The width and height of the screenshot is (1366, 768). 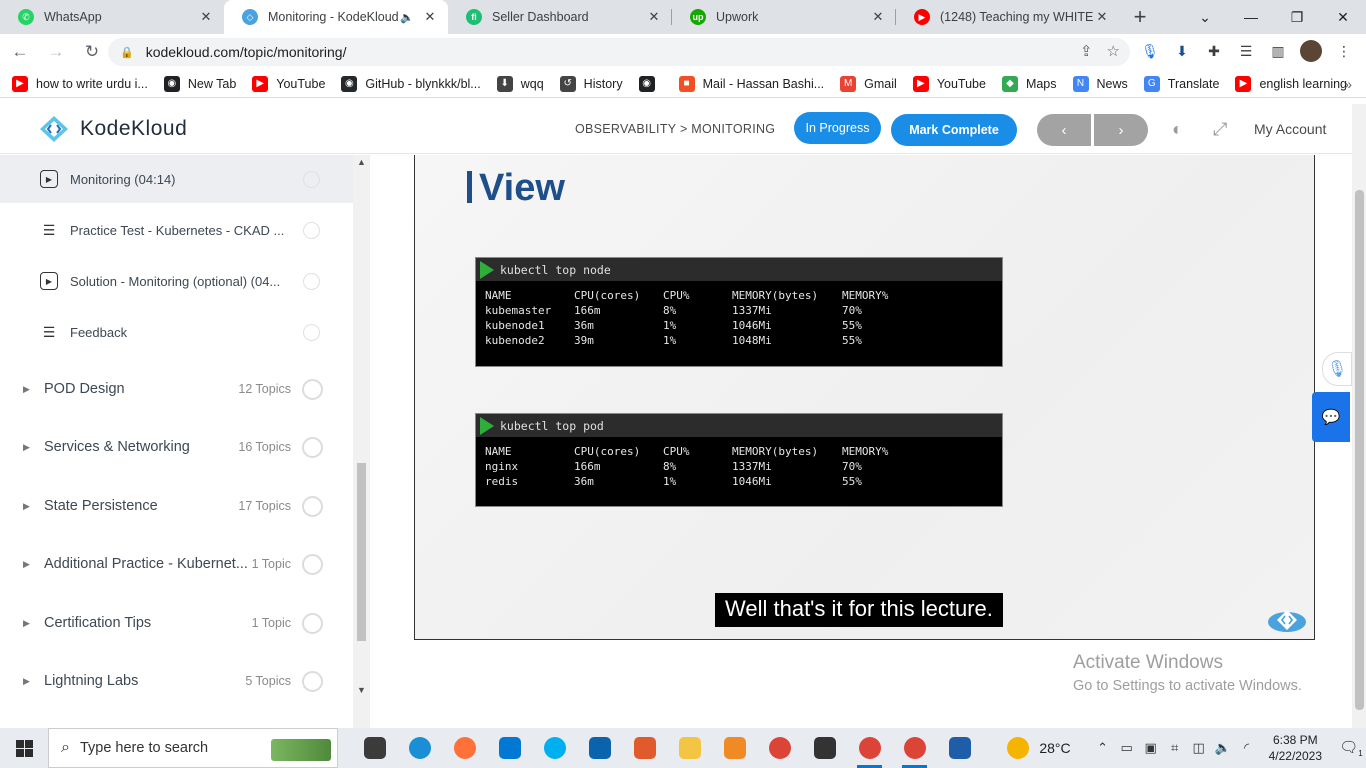 What do you see at coordinates (1182, 51) in the screenshot?
I see `download-extension-icon: ⬇` at bounding box center [1182, 51].